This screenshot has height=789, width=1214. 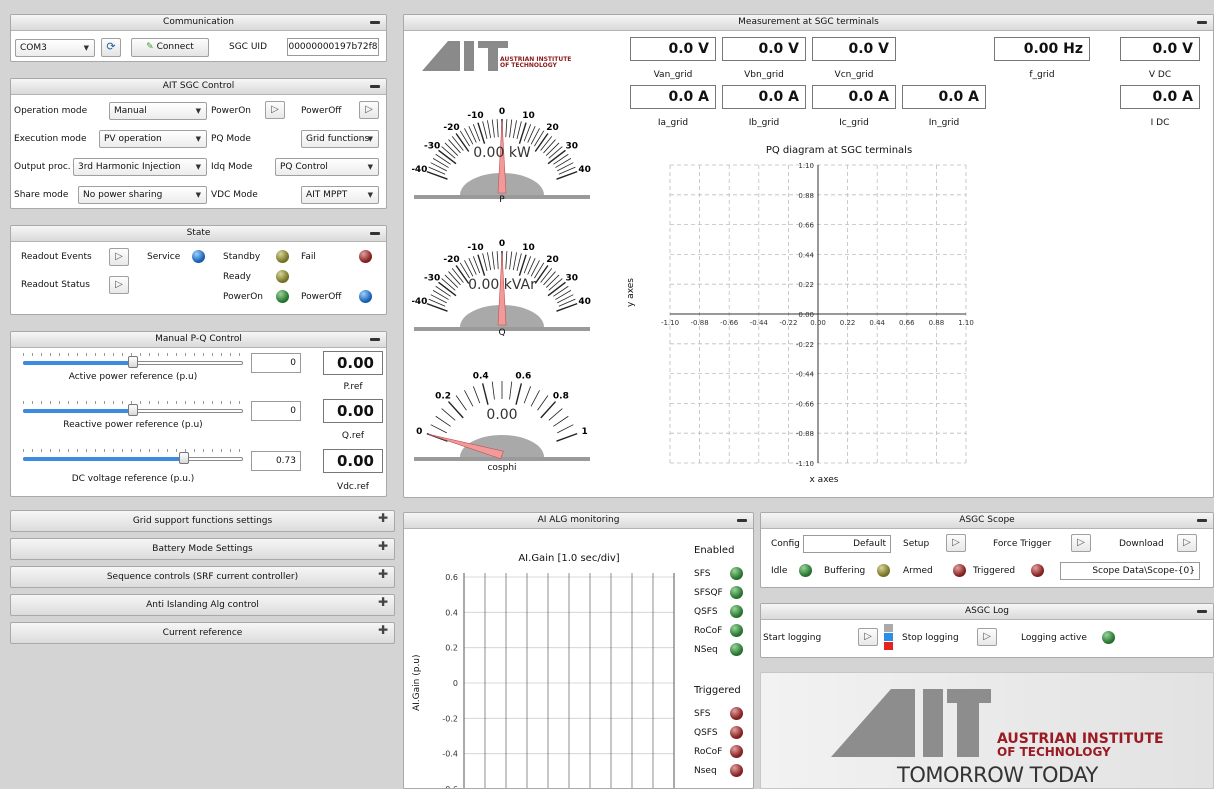 What do you see at coordinates (916, 544) in the screenshot?
I see `setup-label: Setup` at bounding box center [916, 544].